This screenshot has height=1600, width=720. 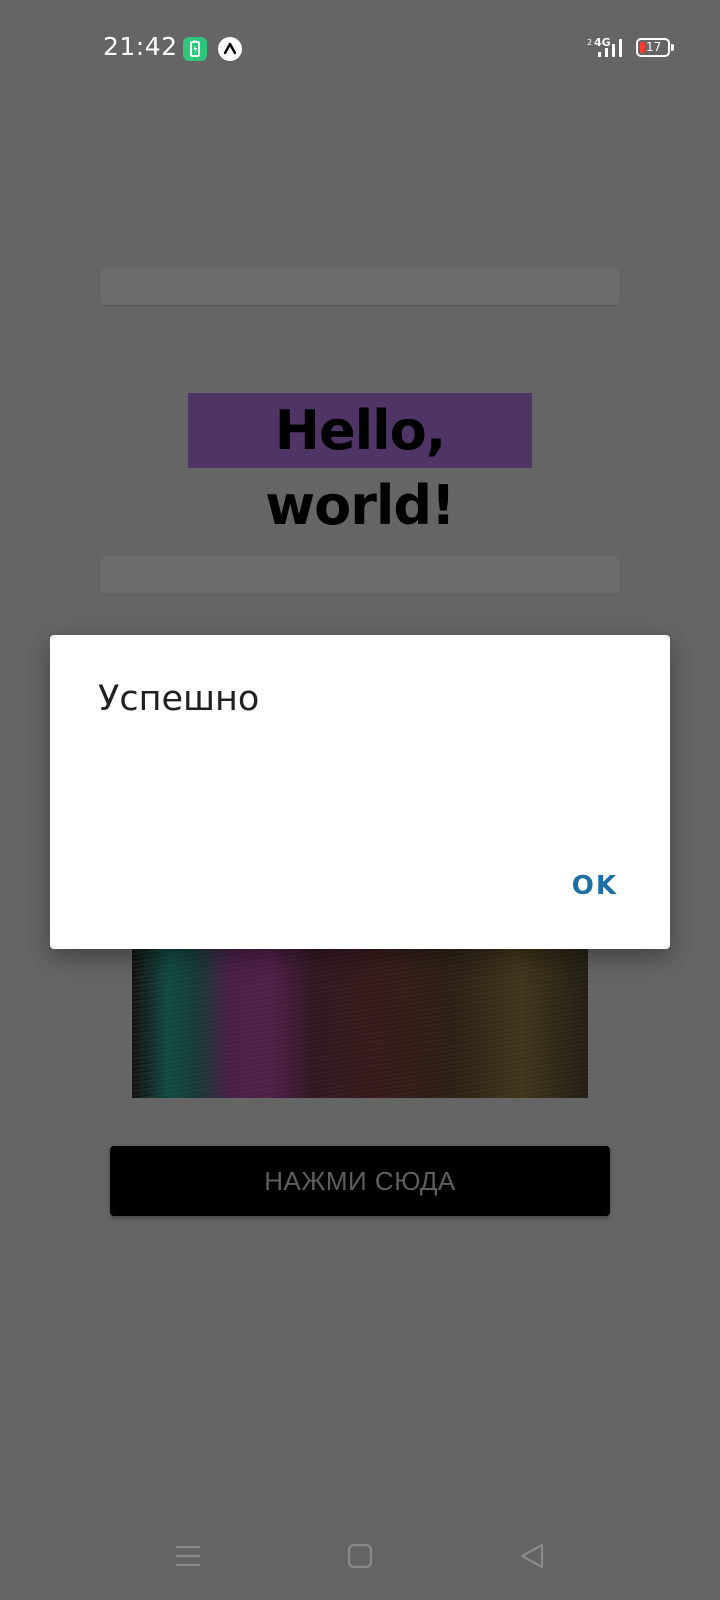 I want to click on battery-fill, so click(x=642, y=47).